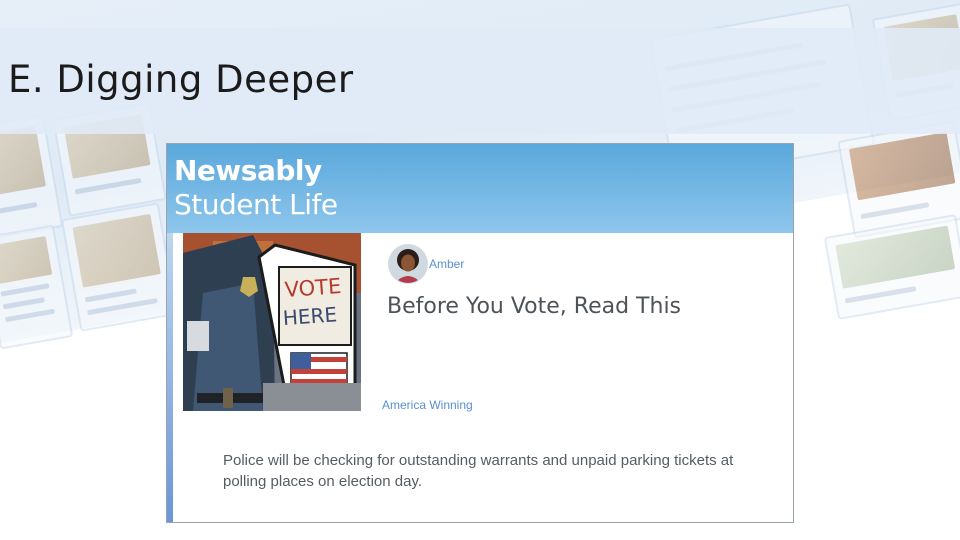 The image size is (960, 540). Describe the element at coordinates (170, 377) in the screenshot. I see `left-accent-bar` at that location.